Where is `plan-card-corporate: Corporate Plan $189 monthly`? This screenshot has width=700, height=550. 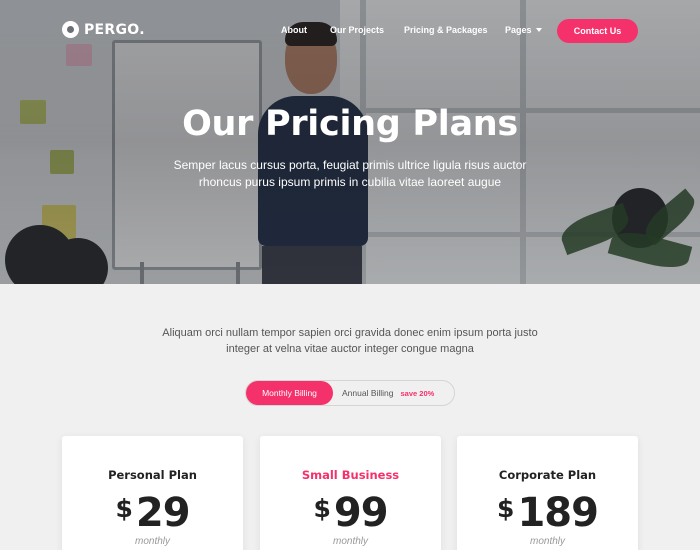 plan-card-corporate: Corporate Plan $189 monthly is located at coordinates (547, 493).